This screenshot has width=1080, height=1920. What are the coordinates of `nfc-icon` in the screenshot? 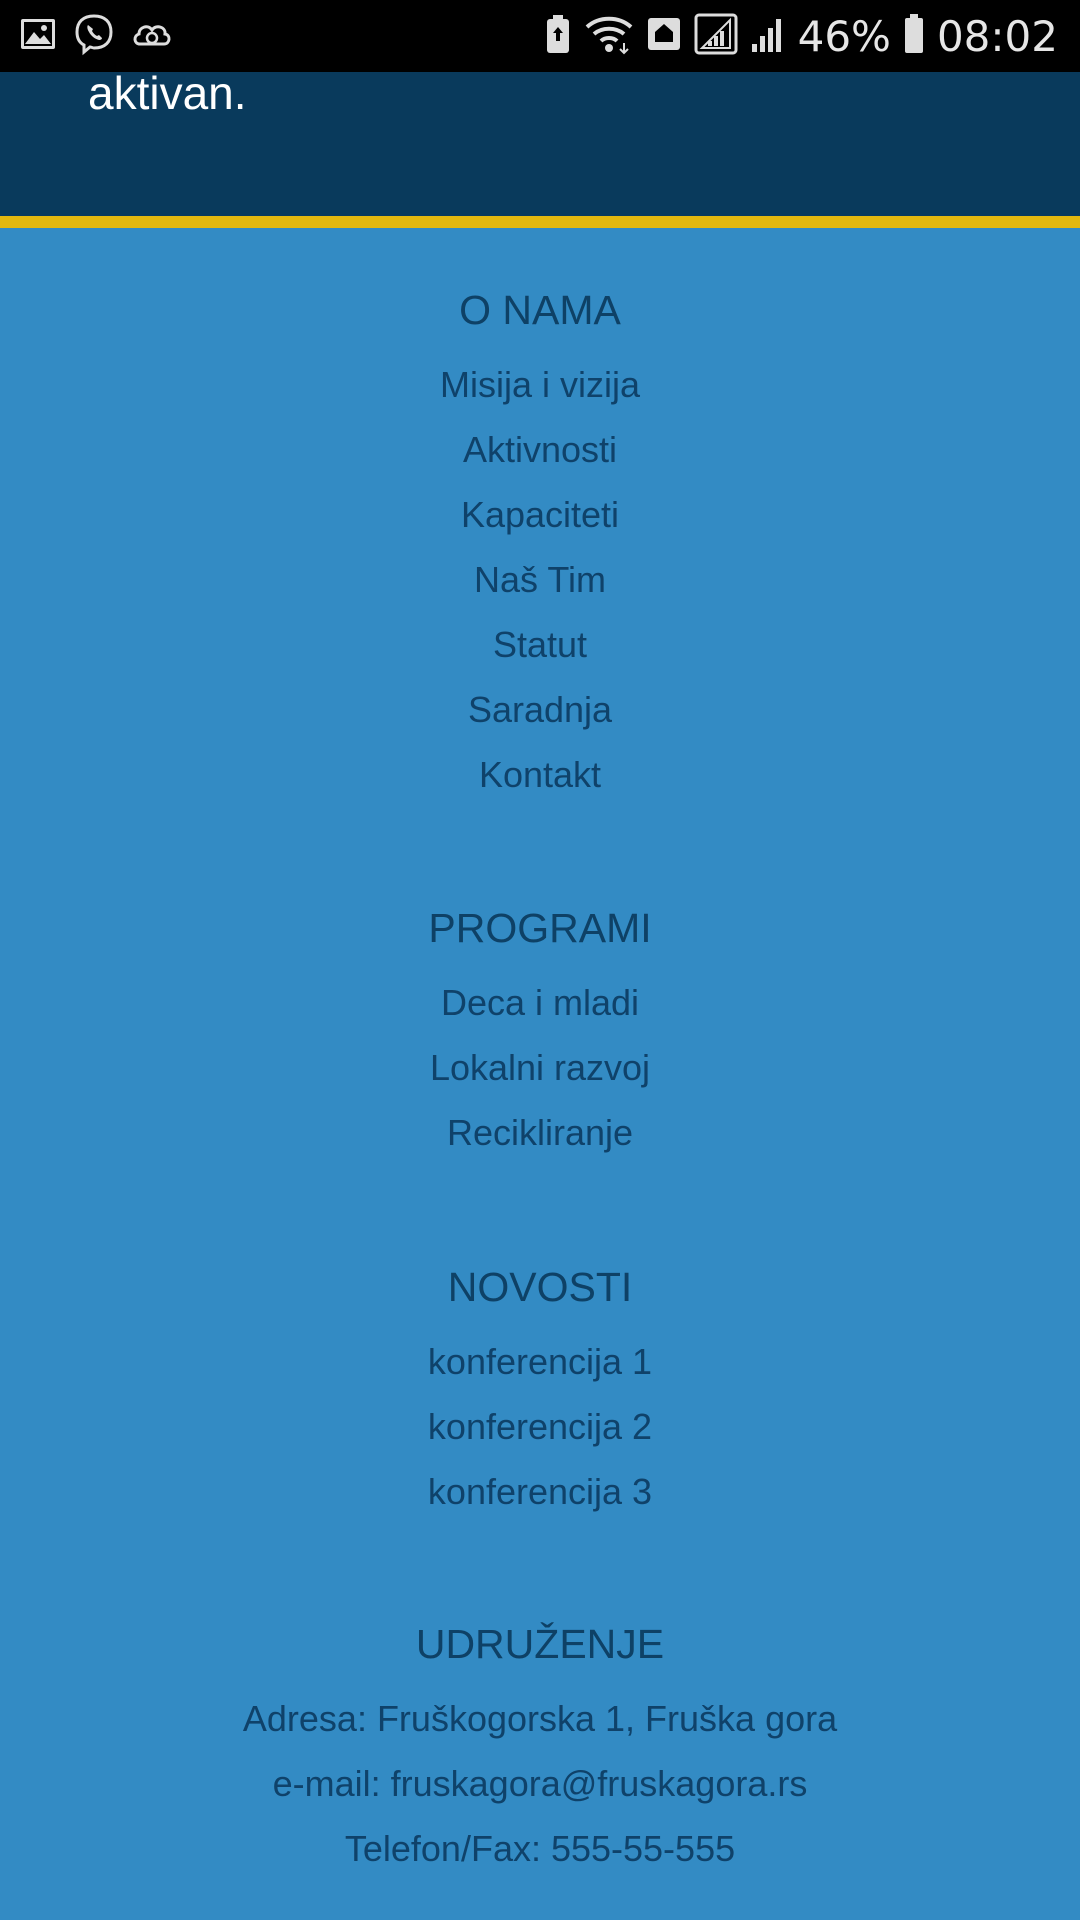 It's located at (664, 36).